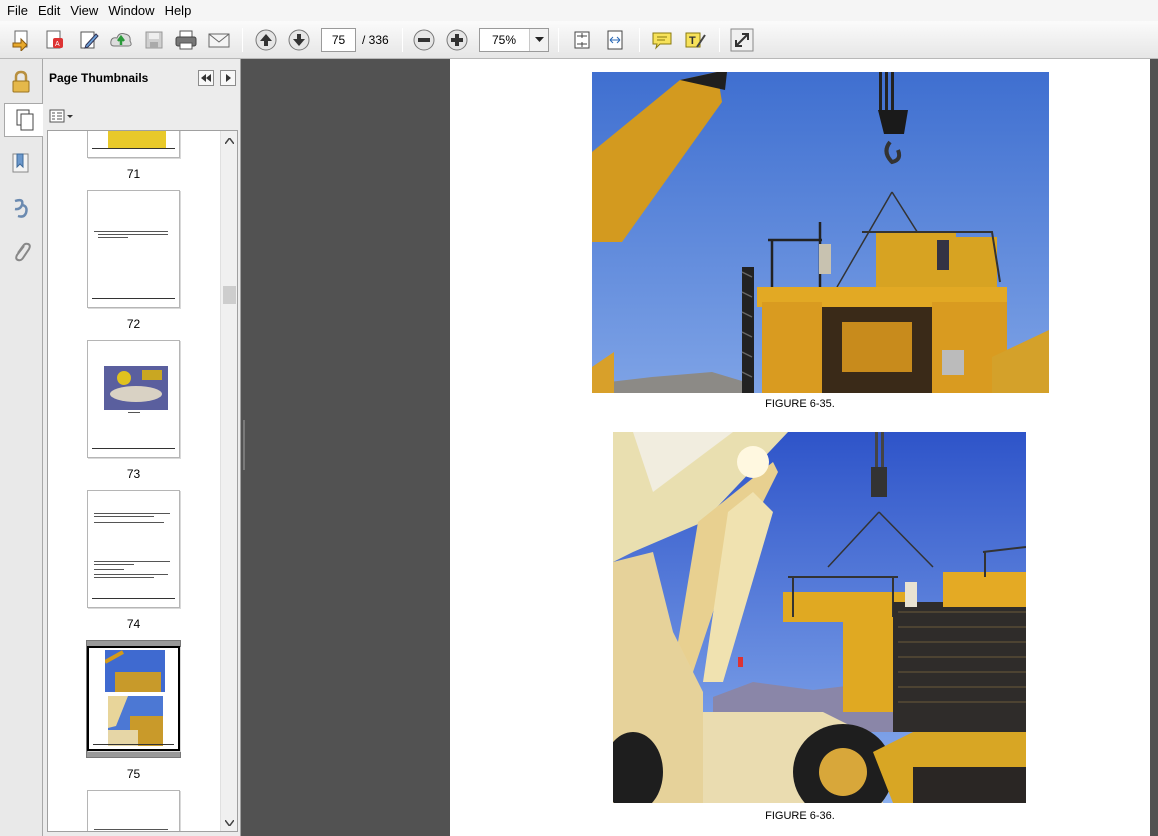  What do you see at coordinates (186, 40) in the screenshot?
I see `print-icon` at bounding box center [186, 40].